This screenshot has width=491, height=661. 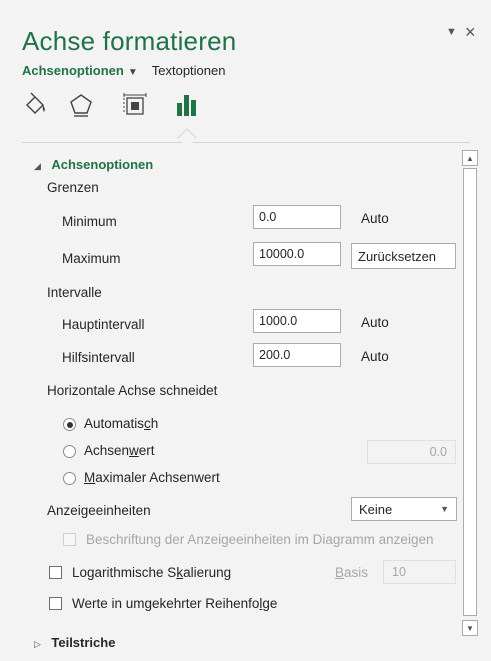 I want to click on section-axis-options-header: ◢ Achsenoptionen, so click(x=93, y=165).